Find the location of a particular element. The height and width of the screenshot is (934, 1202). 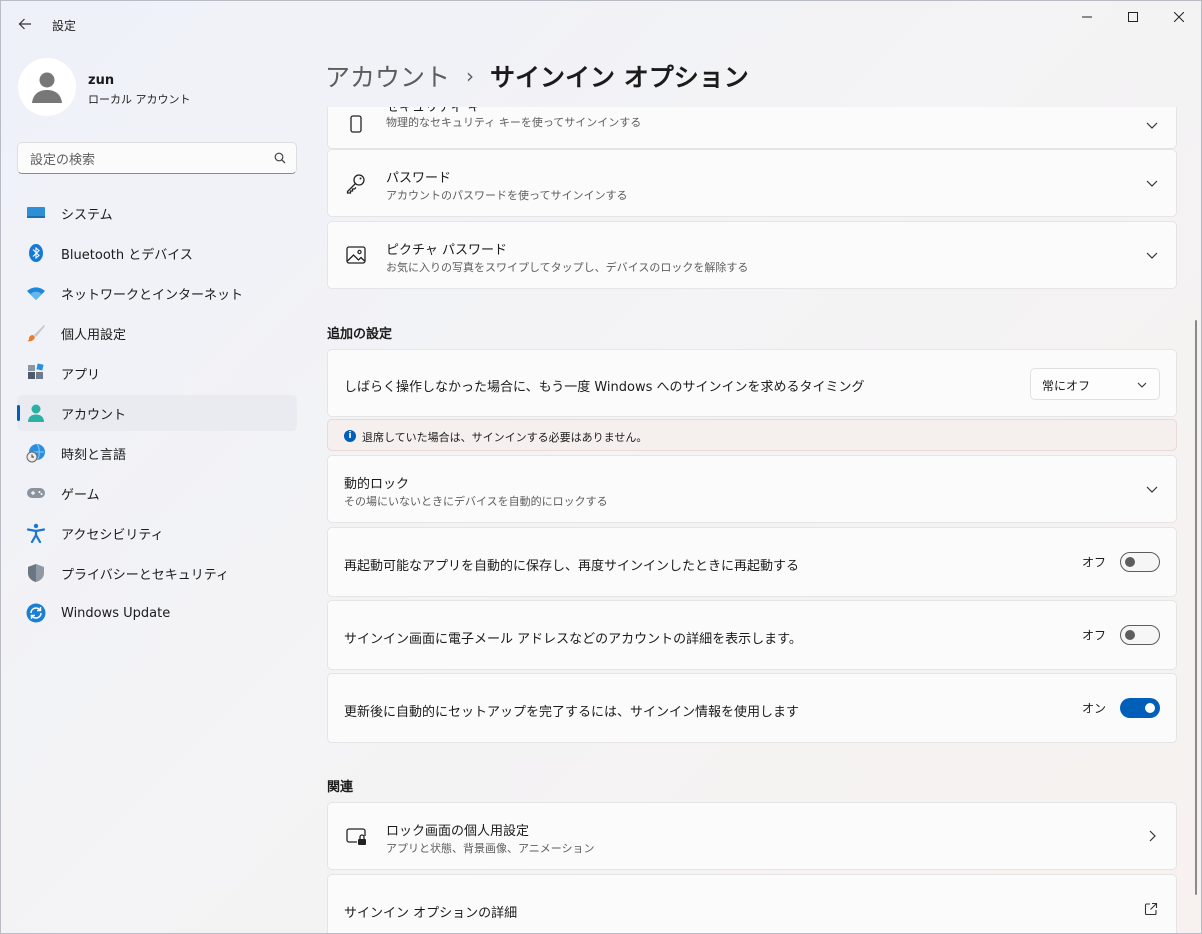

brush-icon is located at coordinates (36, 333).